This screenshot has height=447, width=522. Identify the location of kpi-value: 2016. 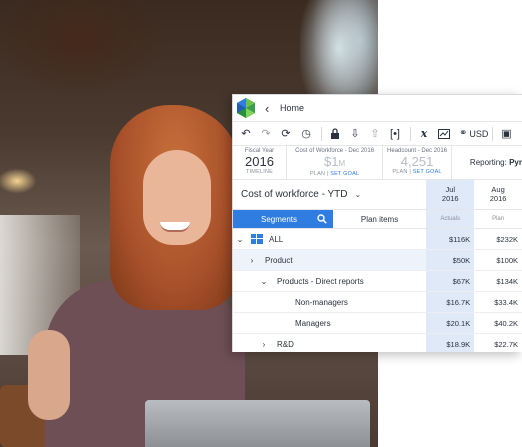
(259, 161).